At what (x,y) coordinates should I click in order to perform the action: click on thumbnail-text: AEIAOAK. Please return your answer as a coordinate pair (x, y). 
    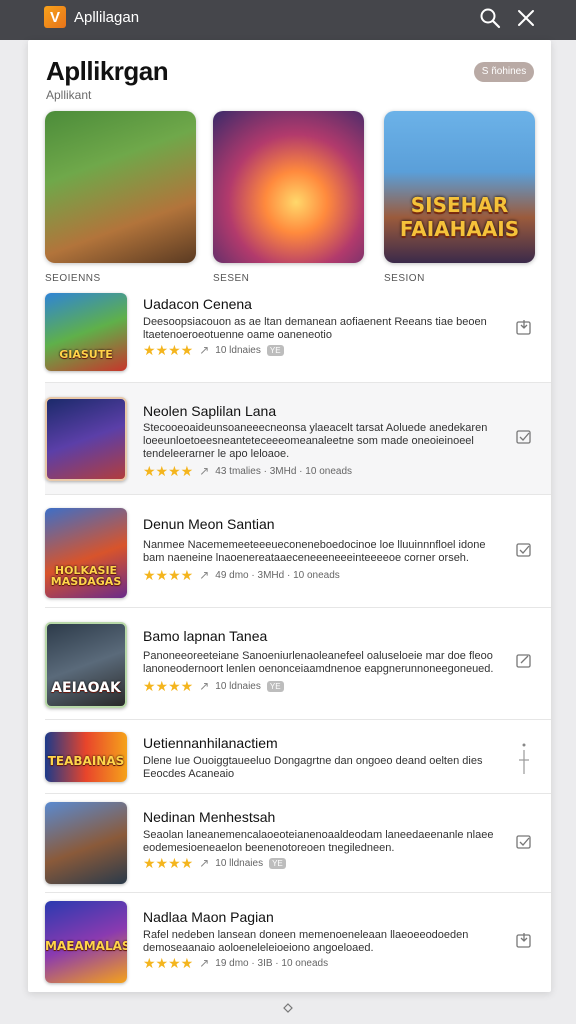
    Looking at the image, I should click on (86, 688).